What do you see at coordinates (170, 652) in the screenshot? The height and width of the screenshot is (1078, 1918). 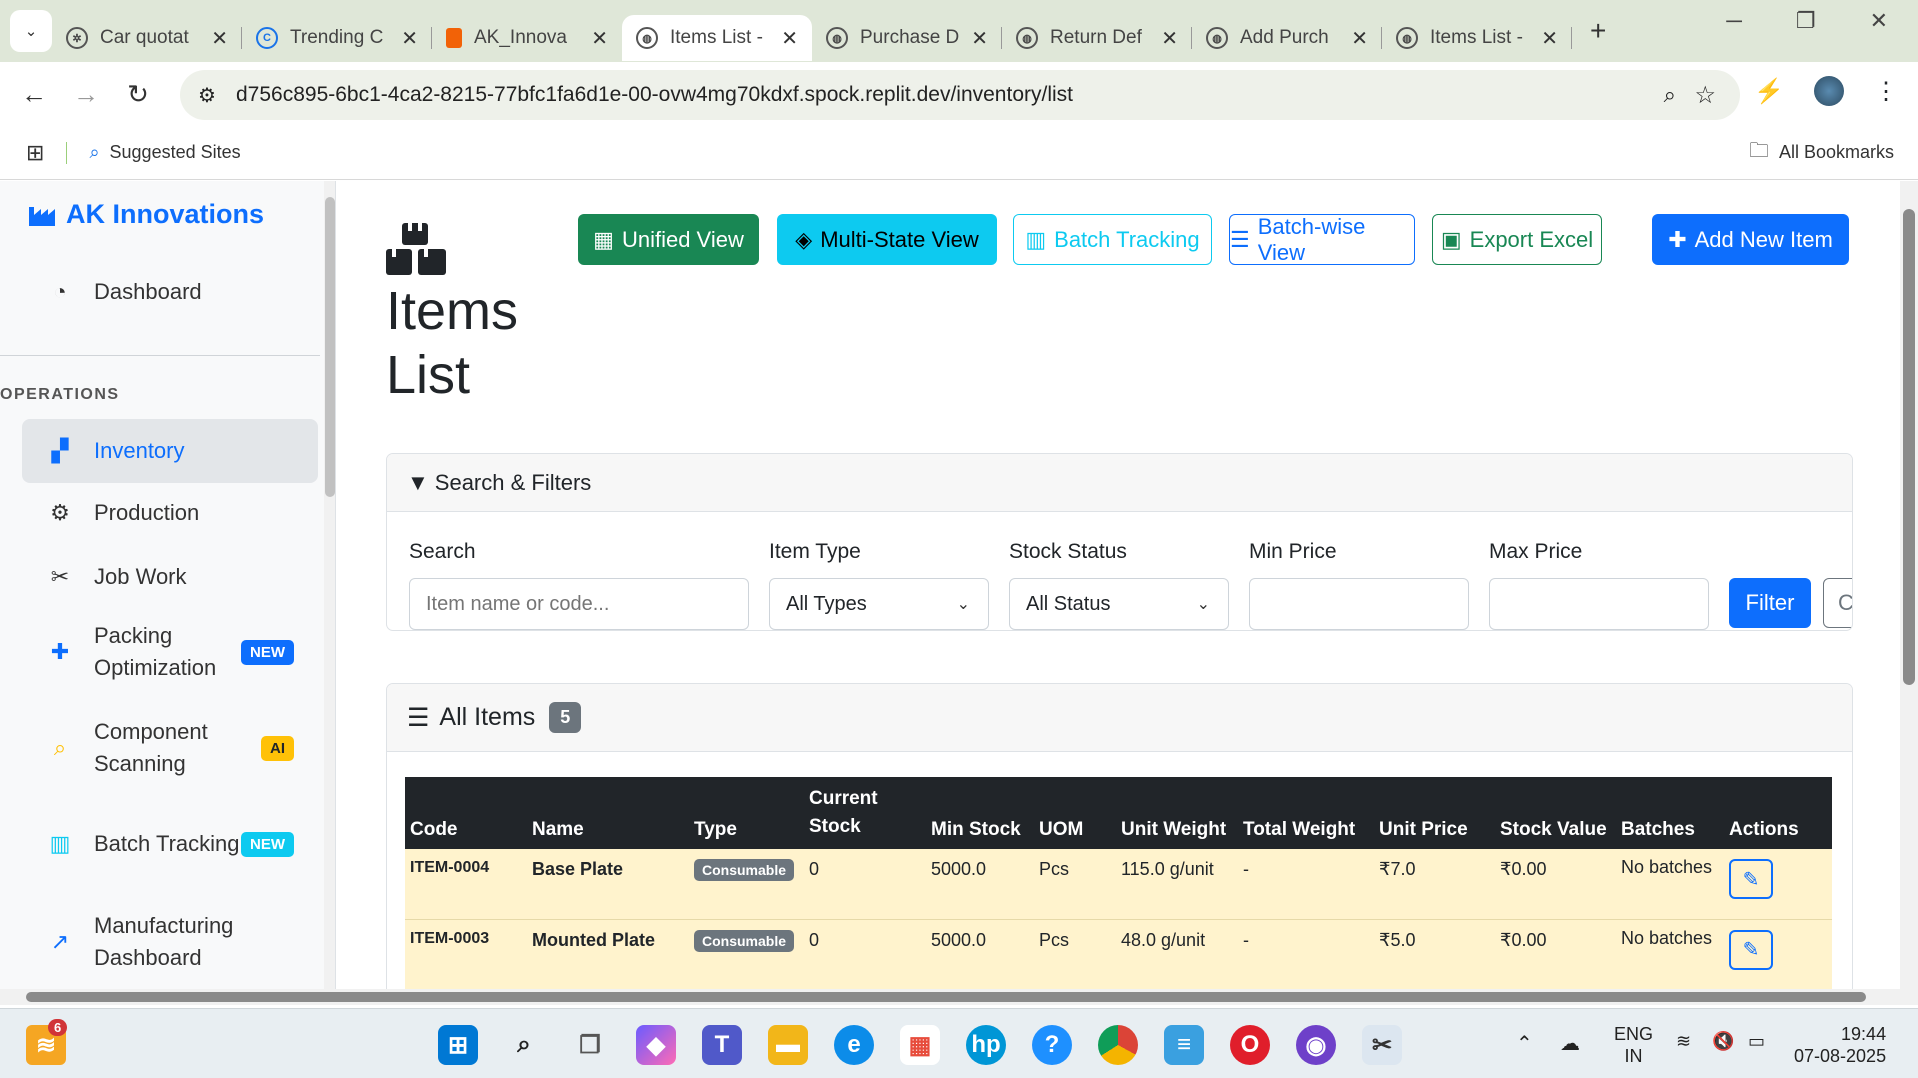 I see `sidebar-item-packing-optimization: ✚ Packing Optimization NEW` at bounding box center [170, 652].